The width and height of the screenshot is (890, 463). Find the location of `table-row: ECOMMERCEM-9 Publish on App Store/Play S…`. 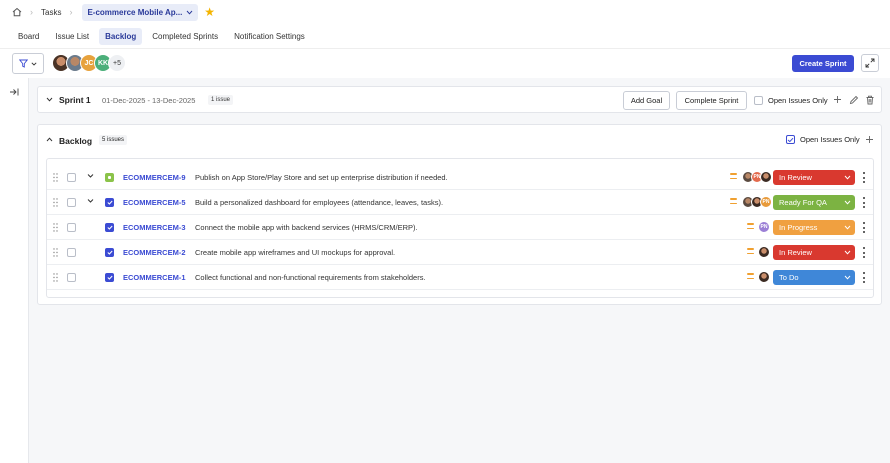

table-row: ECOMMERCEM-9 Publish on App Store/Play S… is located at coordinates (460, 177).